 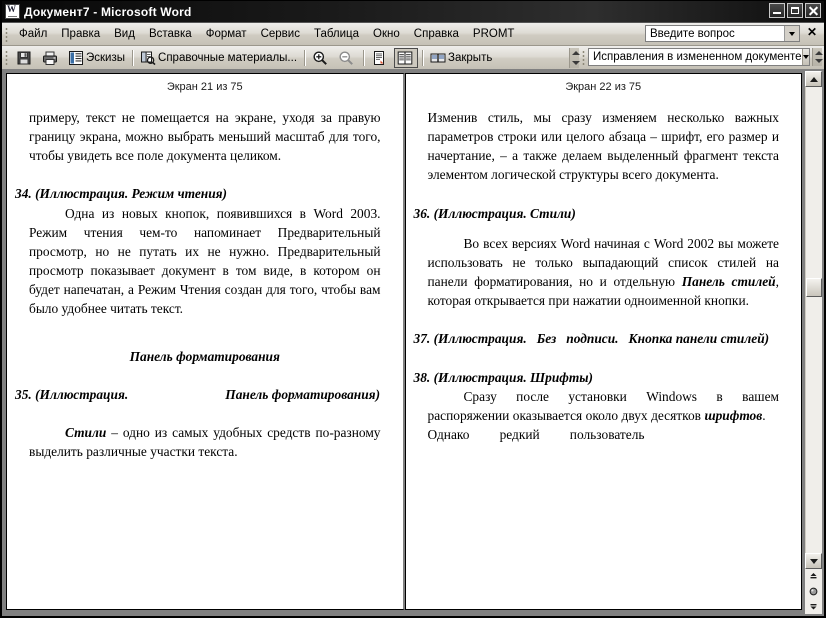 What do you see at coordinates (121, 194) in the screenshot?
I see `illustration-heading-34: 34. (Иллюстрация. Режим чтения)` at bounding box center [121, 194].